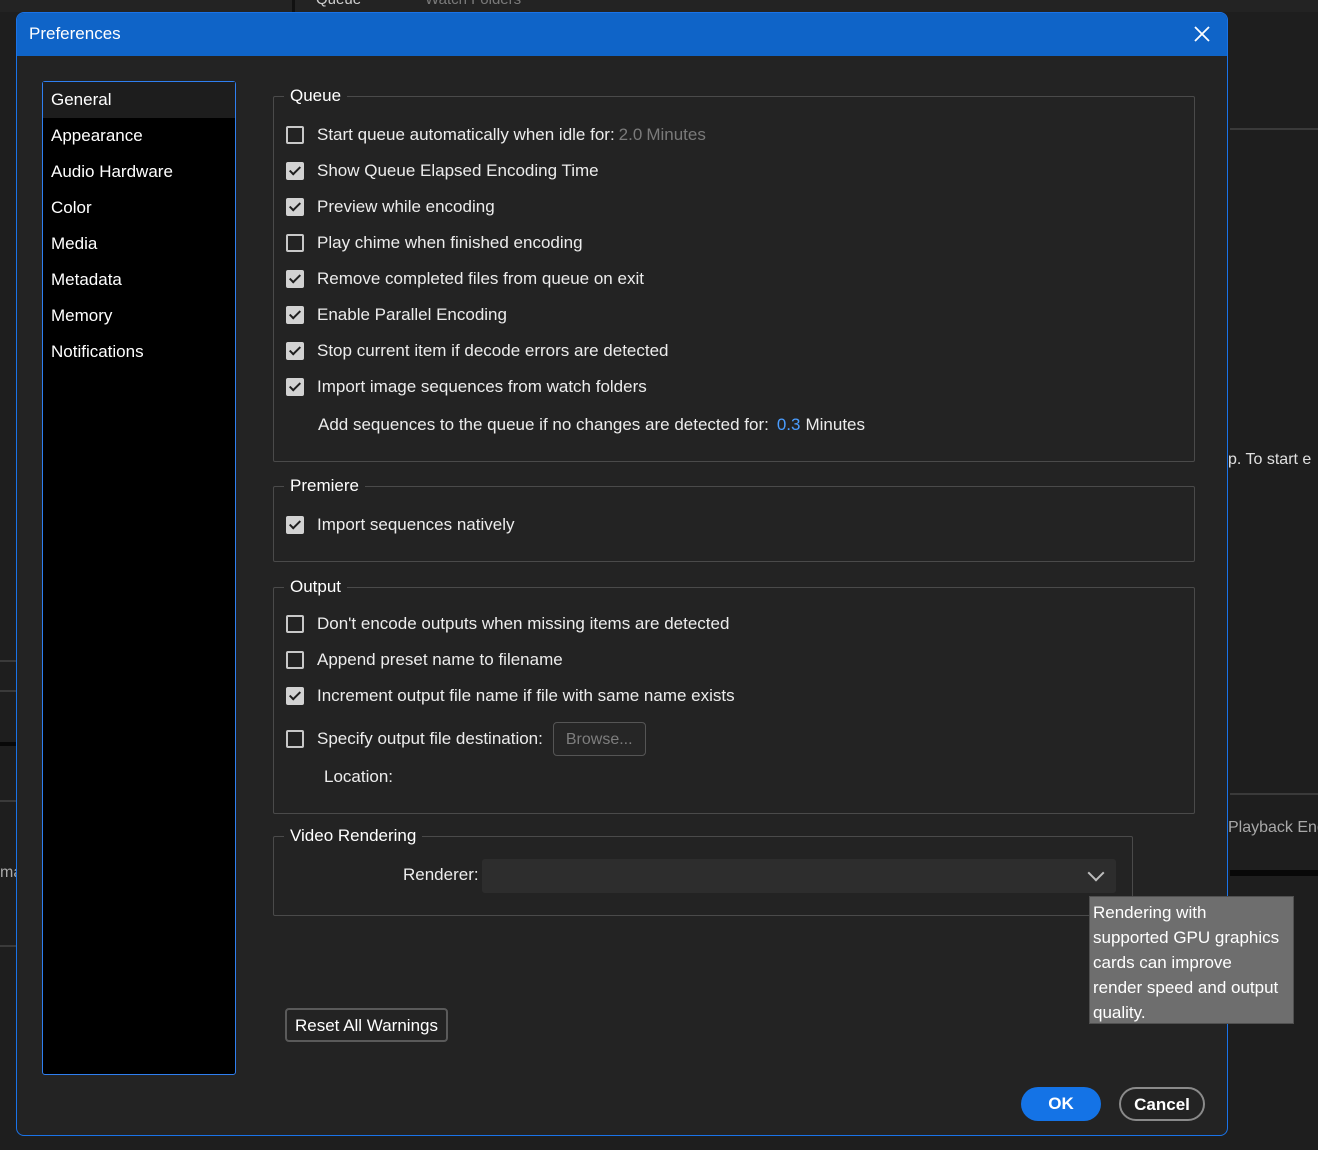 The height and width of the screenshot is (1150, 1318). What do you see at coordinates (799, 876) in the screenshot?
I see `renderer-select` at bounding box center [799, 876].